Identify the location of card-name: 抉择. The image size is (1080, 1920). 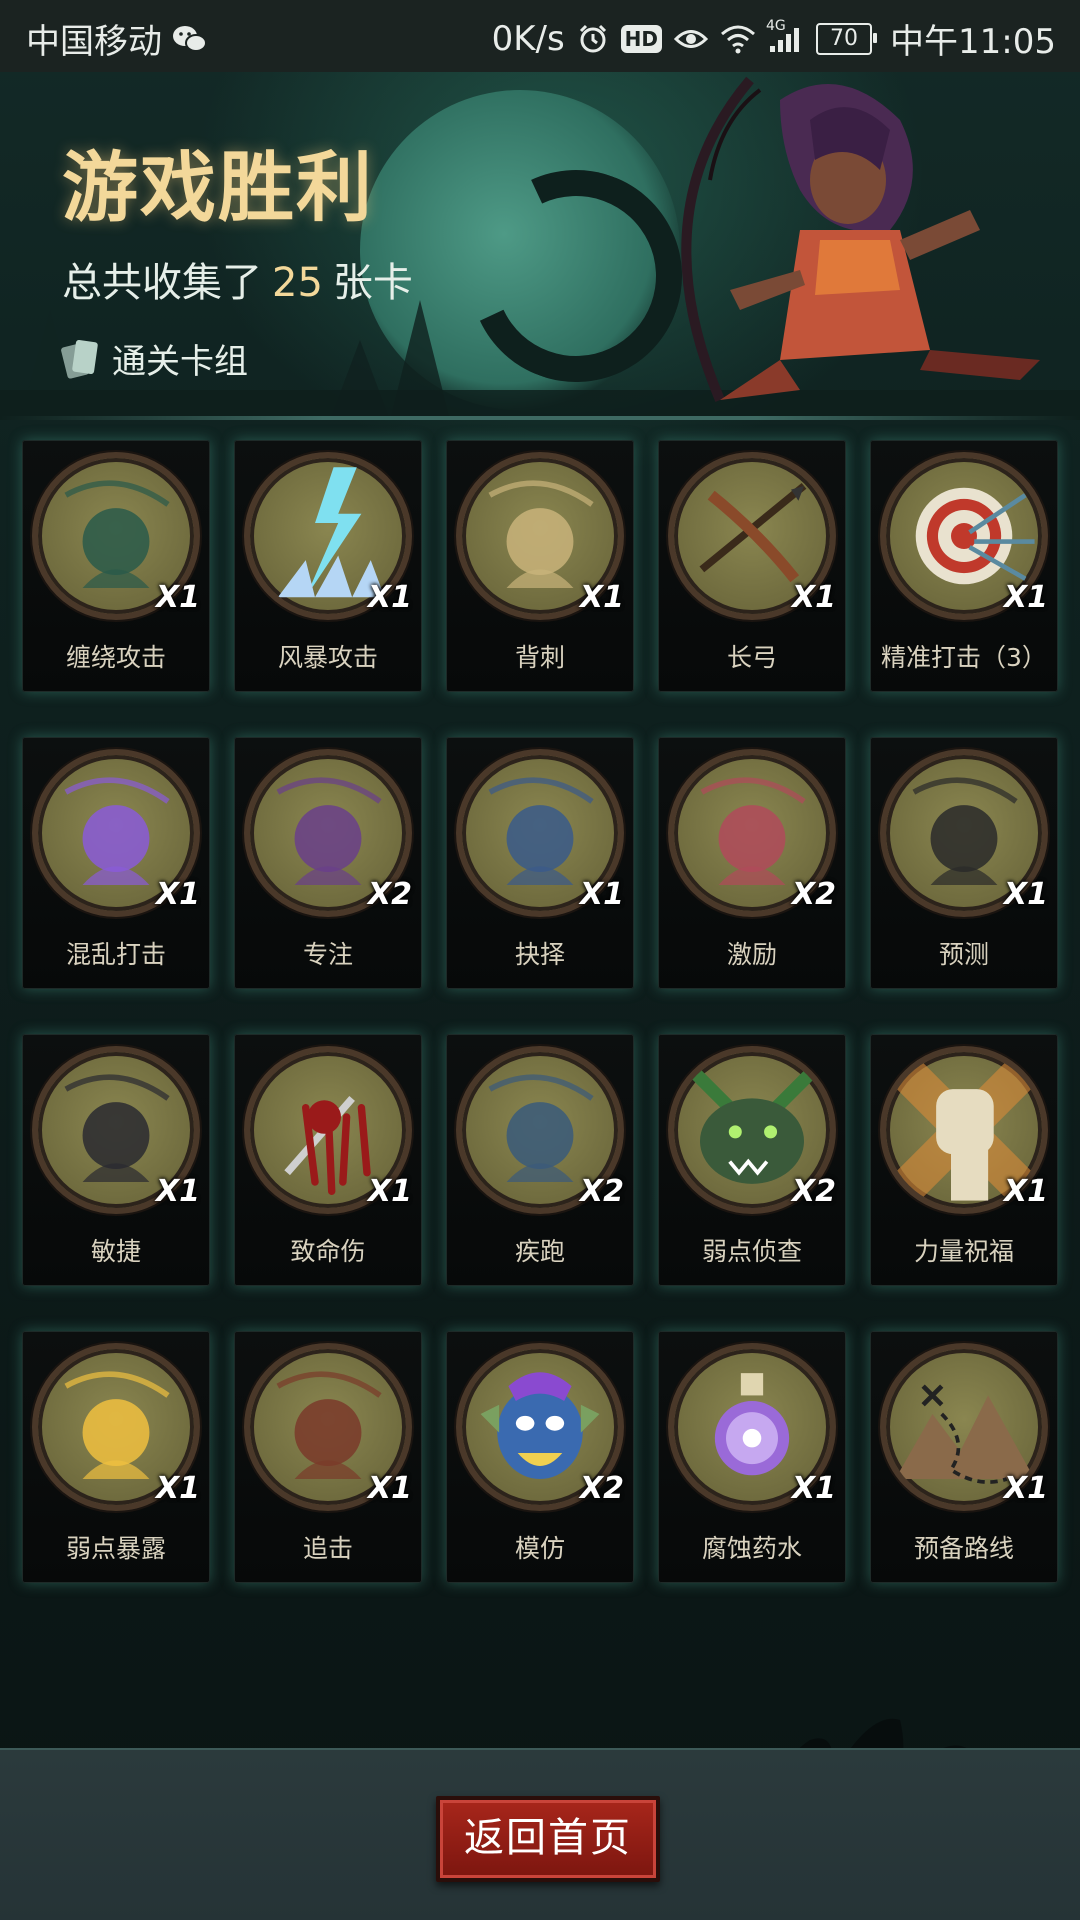
(539, 954).